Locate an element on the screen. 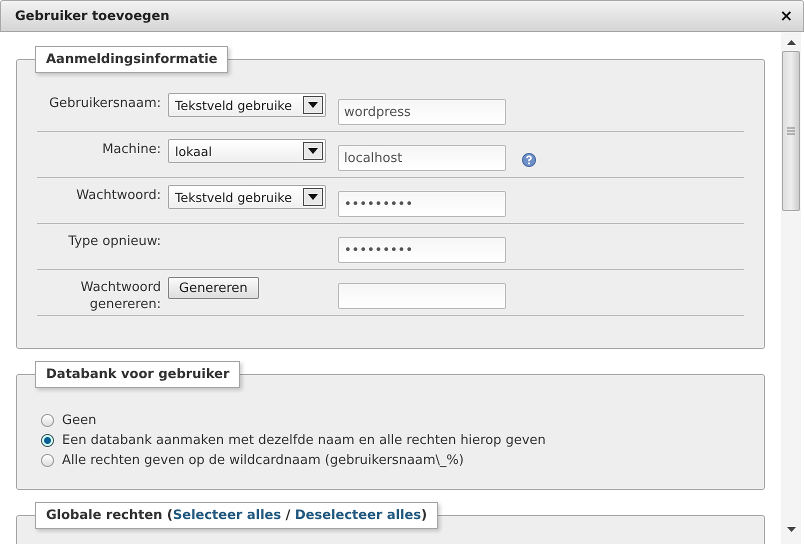 The width and height of the screenshot is (804, 544). scroll-down-icon is located at coordinates (791, 529).